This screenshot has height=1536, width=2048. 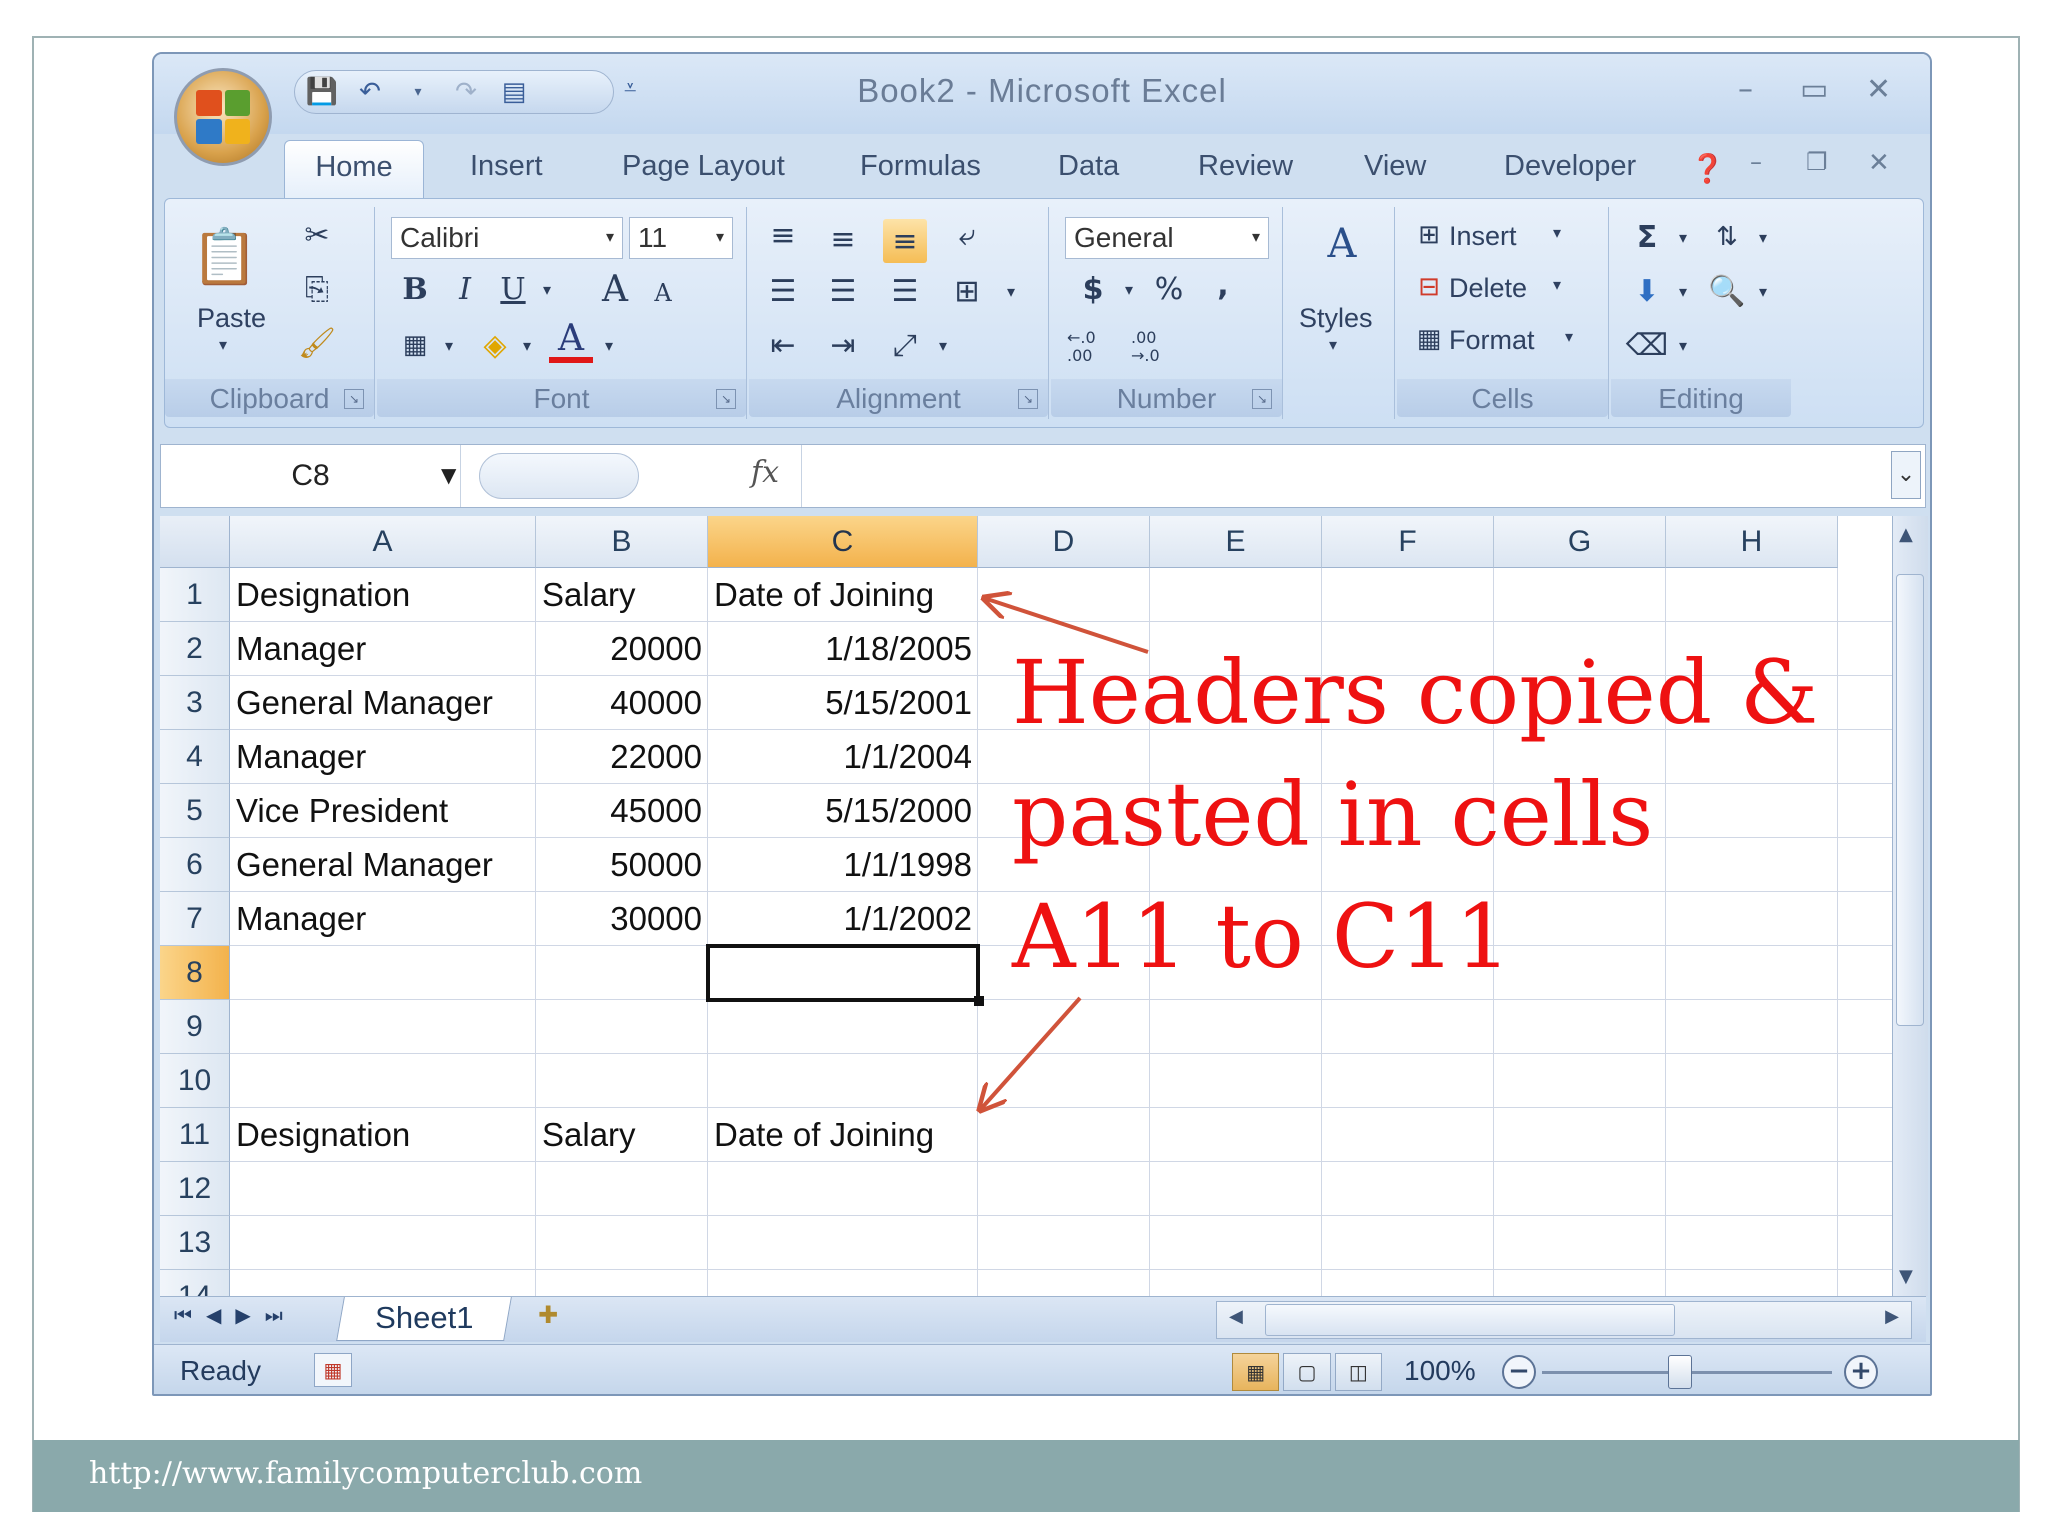 What do you see at coordinates (622, 595) in the screenshot?
I see `cell-b1: Salary` at bounding box center [622, 595].